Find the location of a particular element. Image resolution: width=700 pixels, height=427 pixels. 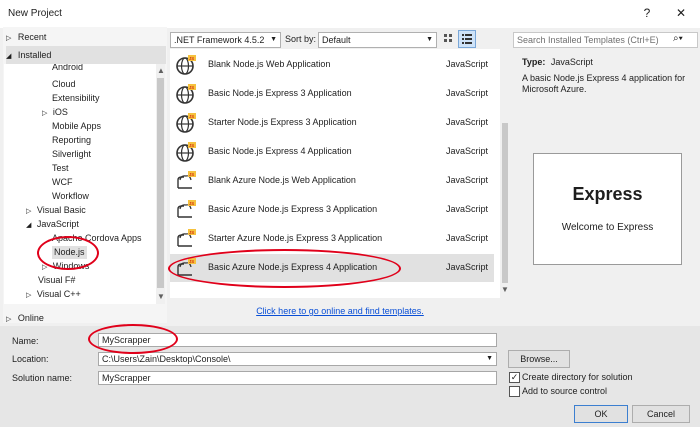

section-online: ▷ Online is located at coordinates (25, 318).